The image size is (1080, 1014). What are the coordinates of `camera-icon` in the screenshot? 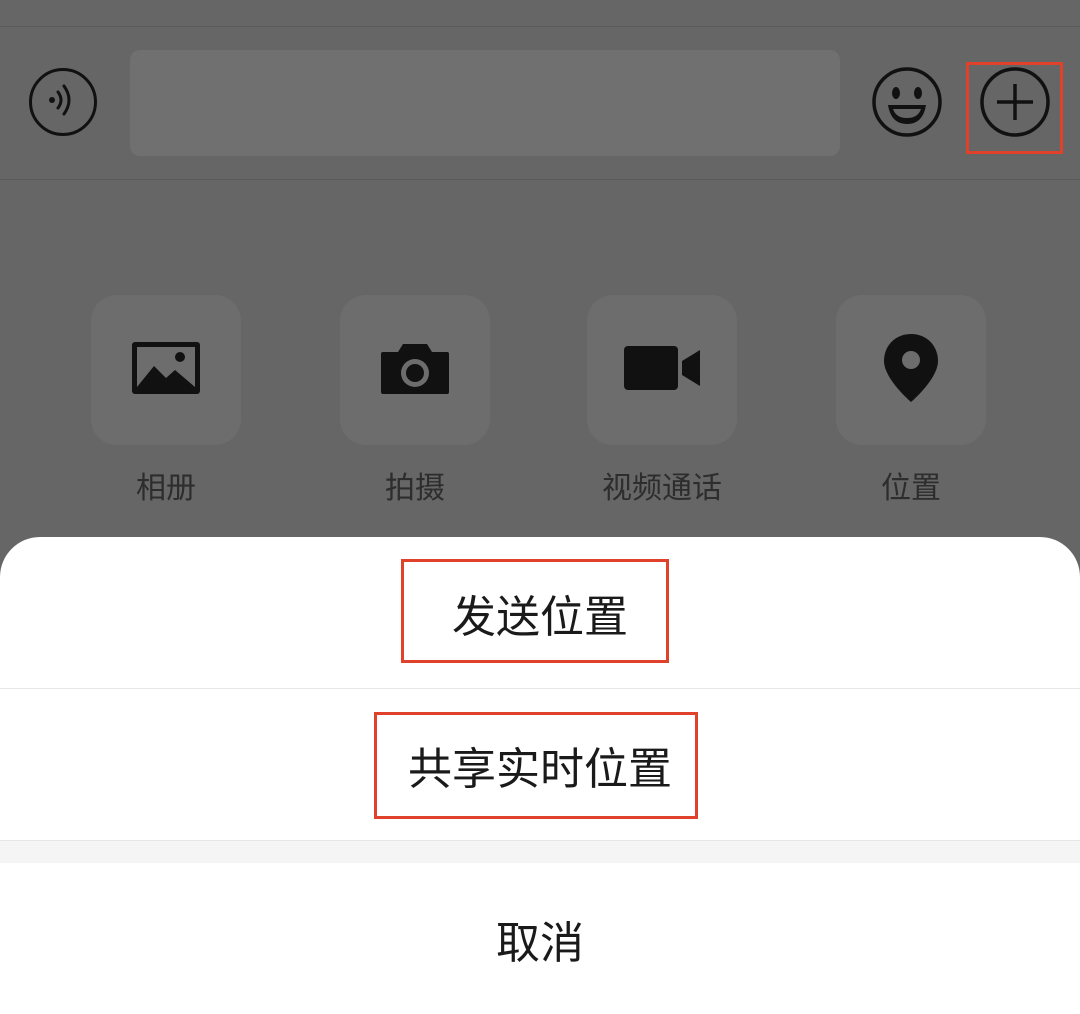 It's located at (415, 370).